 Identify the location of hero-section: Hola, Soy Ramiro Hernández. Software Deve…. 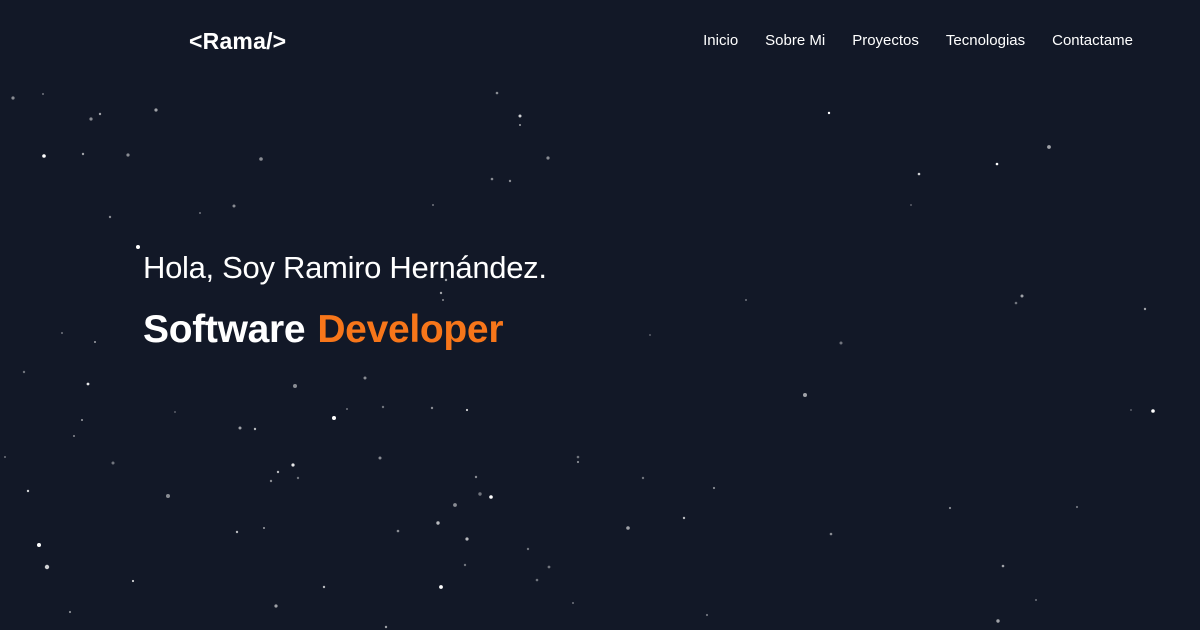
(345, 301).